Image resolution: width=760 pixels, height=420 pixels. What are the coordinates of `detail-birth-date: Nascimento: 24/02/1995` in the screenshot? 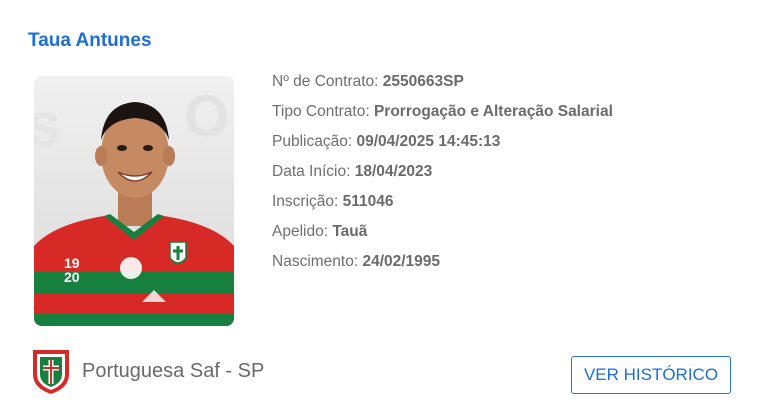 It's located at (442, 265).